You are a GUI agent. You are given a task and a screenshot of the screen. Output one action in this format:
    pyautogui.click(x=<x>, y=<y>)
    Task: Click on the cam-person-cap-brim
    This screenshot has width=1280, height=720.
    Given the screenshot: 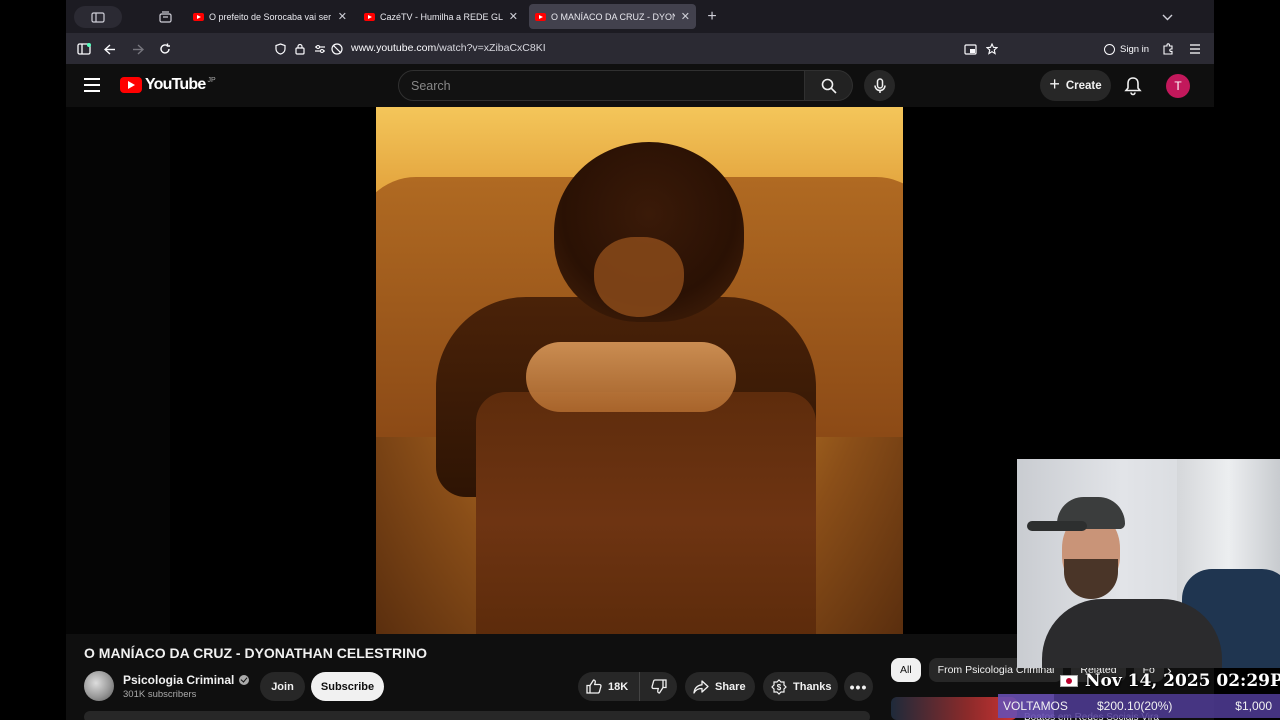 What is the action you would take?
    pyautogui.click(x=1057, y=526)
    